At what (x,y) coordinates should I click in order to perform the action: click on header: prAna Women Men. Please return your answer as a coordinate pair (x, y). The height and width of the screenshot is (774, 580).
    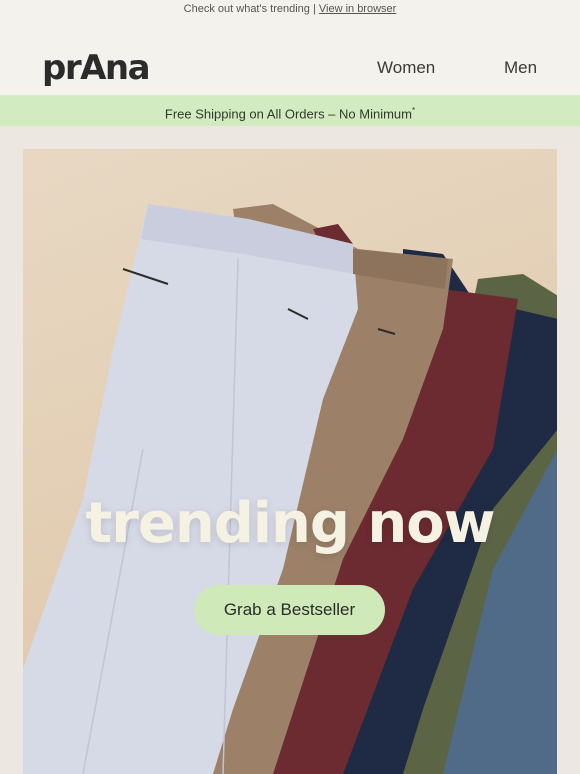
    Looking at the image, I should click on (290, 56).